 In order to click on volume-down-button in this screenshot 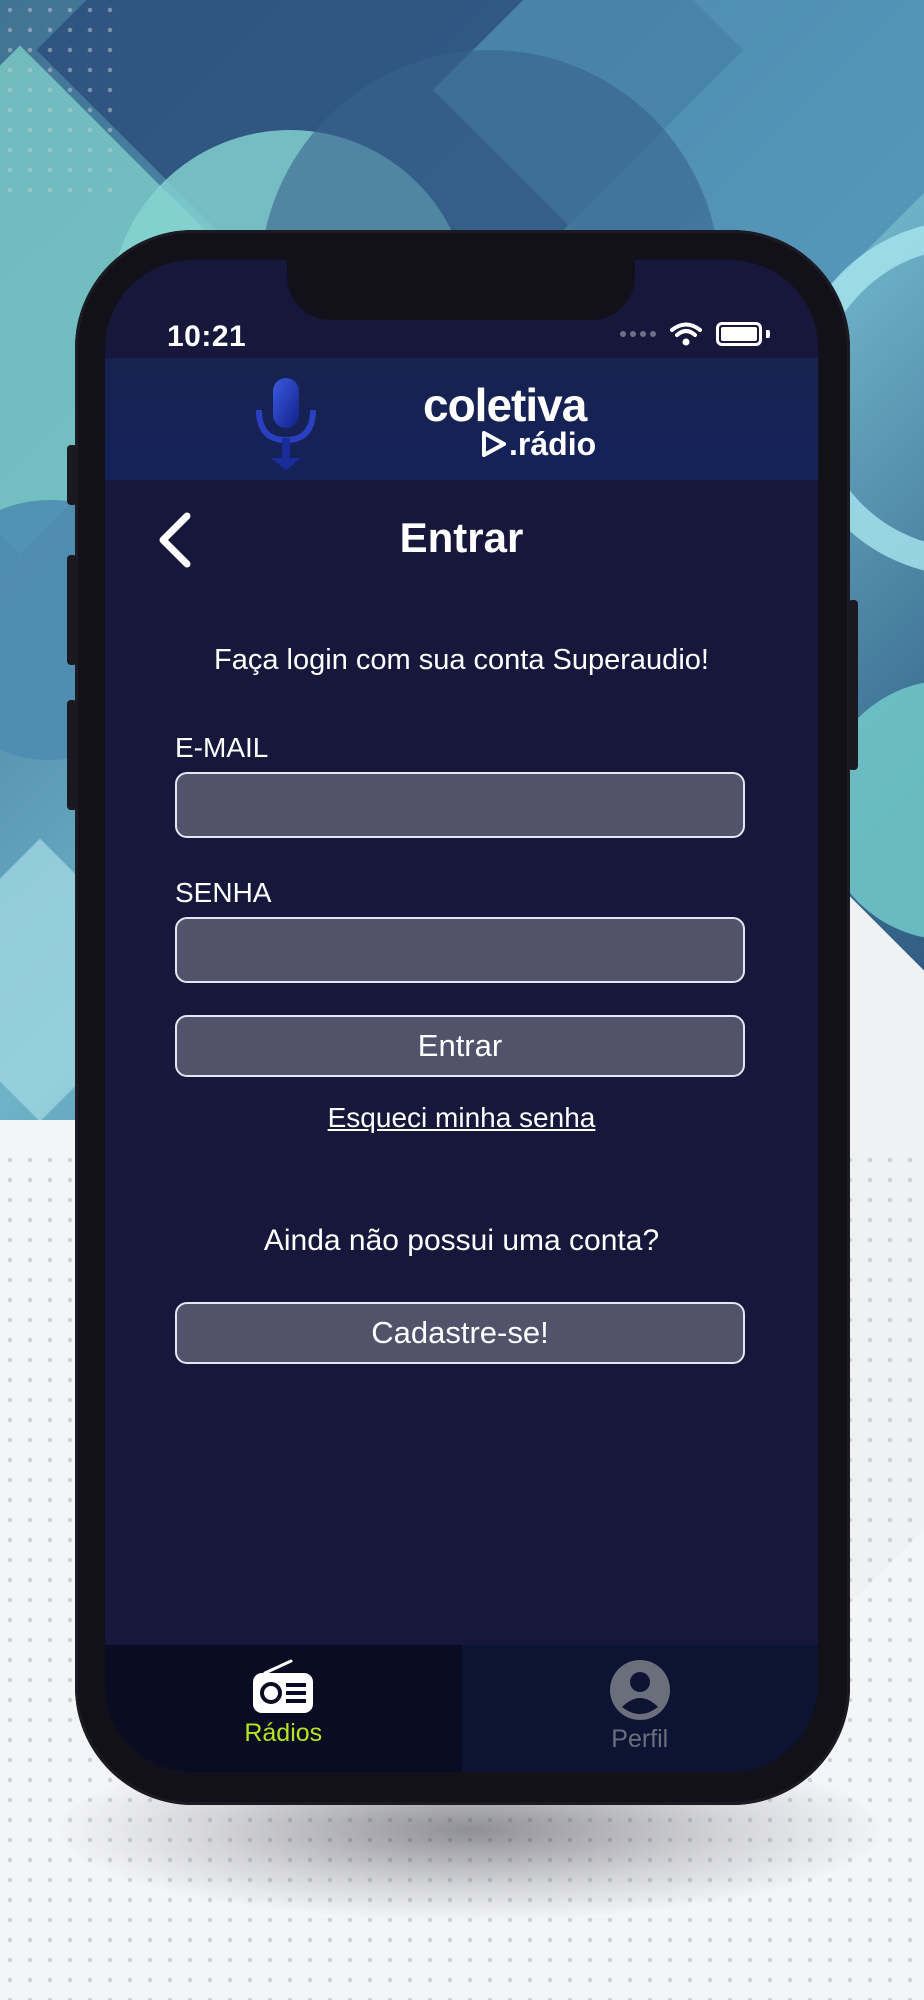, I will do `click(72, 755)`.